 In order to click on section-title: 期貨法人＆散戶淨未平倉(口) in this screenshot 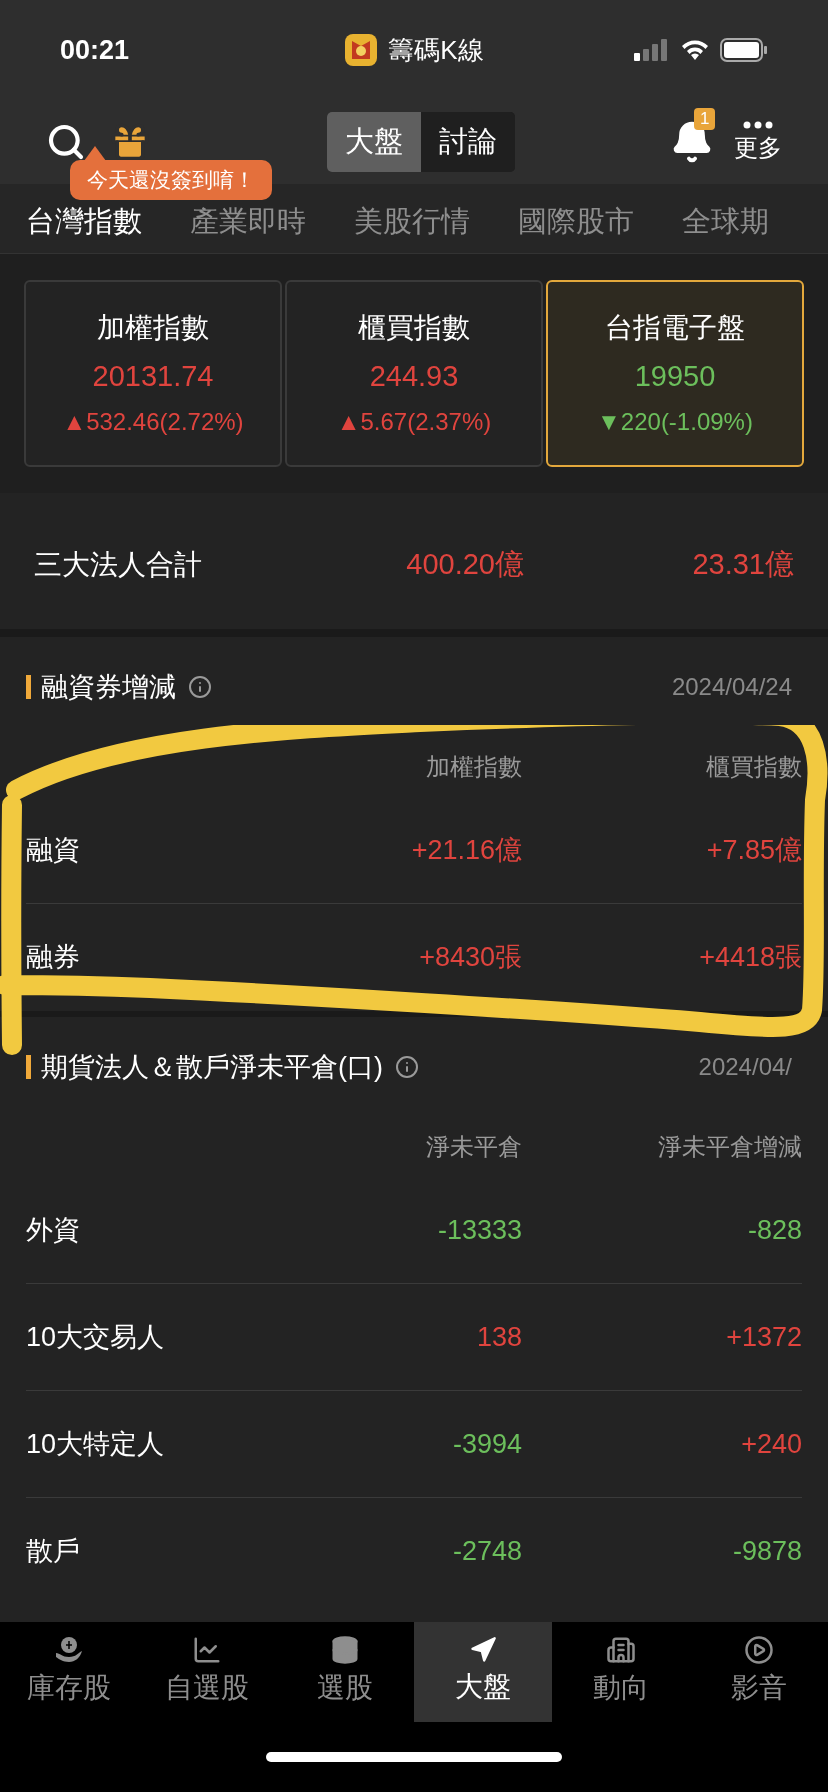, I will do `click(212, 1067)`.